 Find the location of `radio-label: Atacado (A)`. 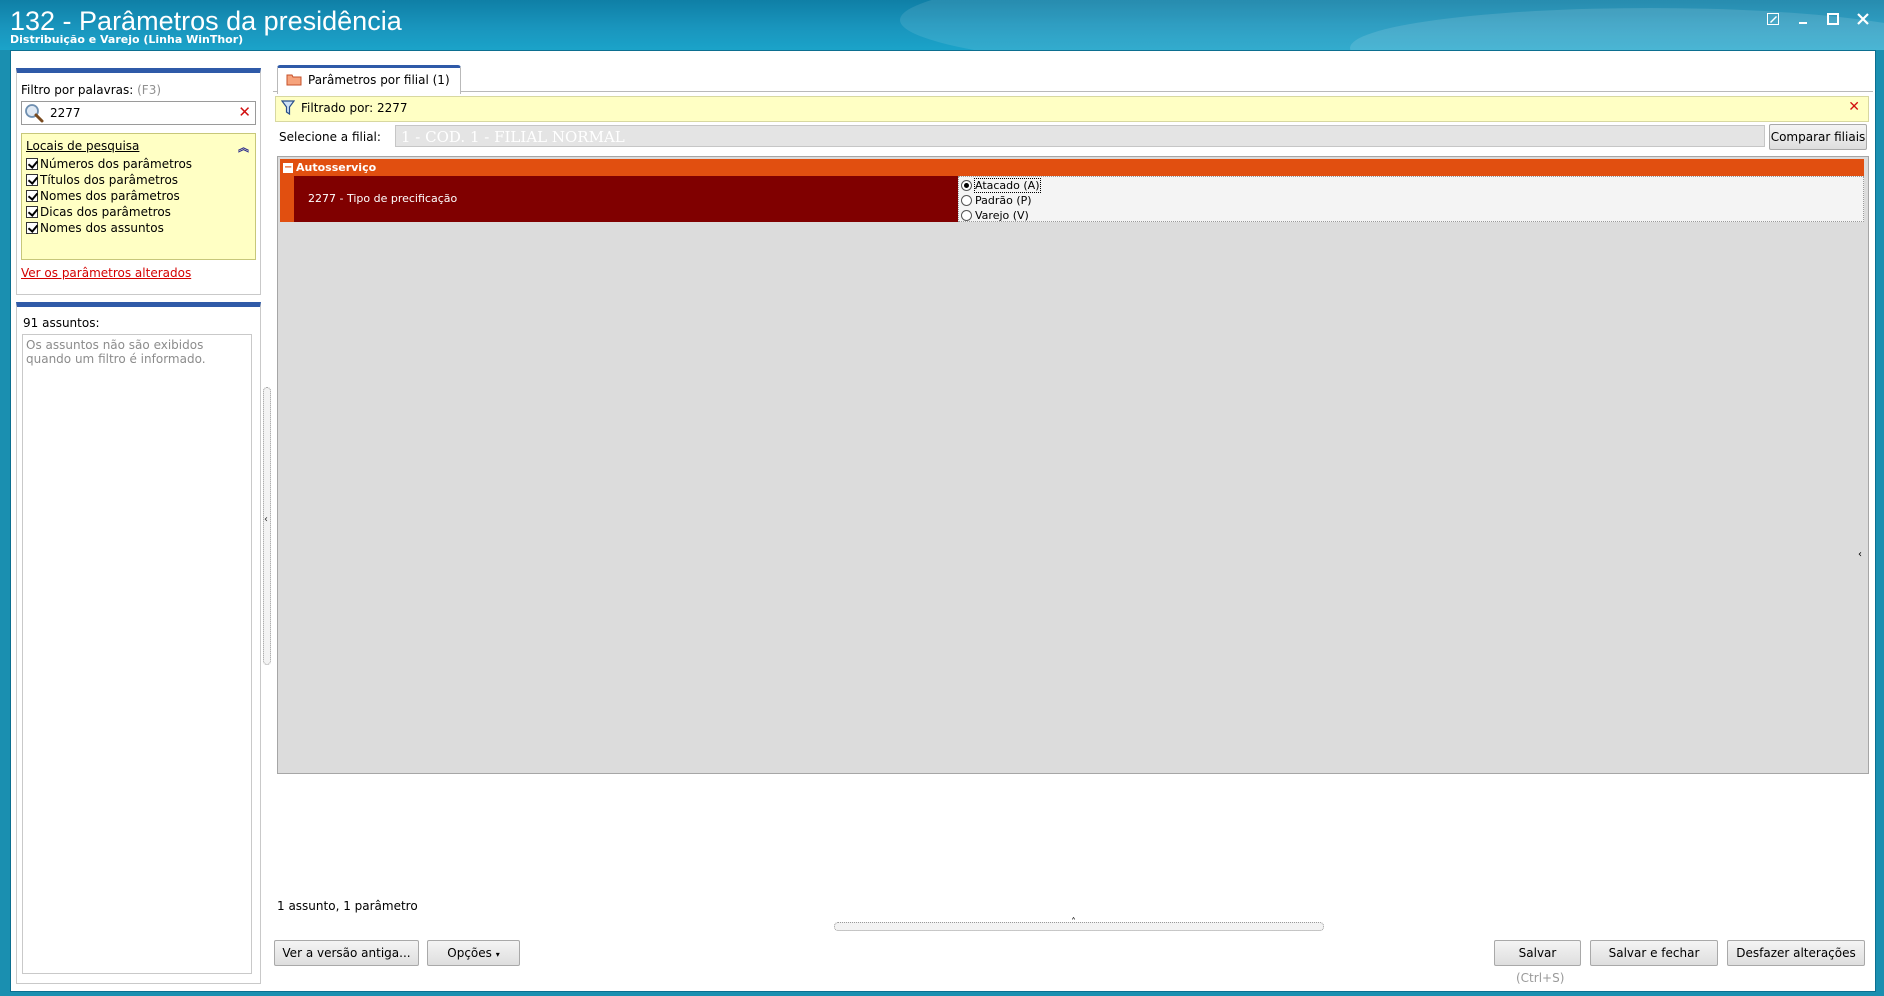

radio-label: Atacado (A) is located at coordinates (1007, 185).